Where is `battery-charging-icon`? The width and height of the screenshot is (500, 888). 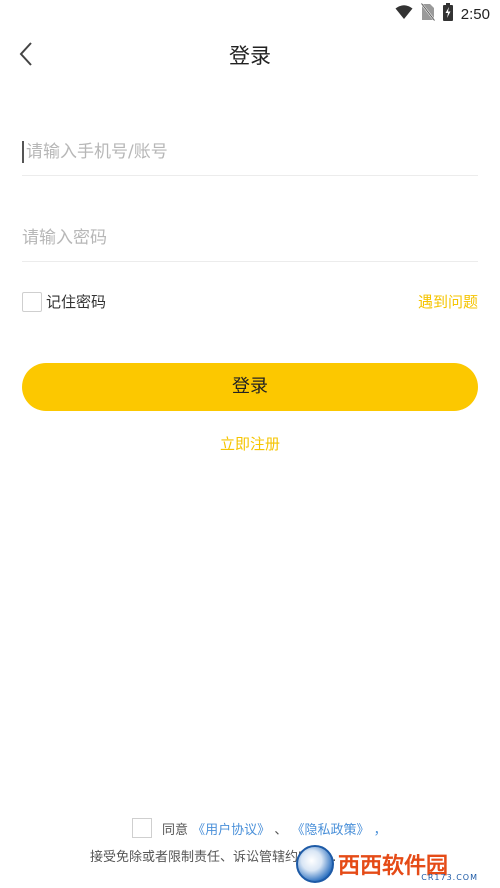 battery-charging-icon is located at coordinates (447, 14).